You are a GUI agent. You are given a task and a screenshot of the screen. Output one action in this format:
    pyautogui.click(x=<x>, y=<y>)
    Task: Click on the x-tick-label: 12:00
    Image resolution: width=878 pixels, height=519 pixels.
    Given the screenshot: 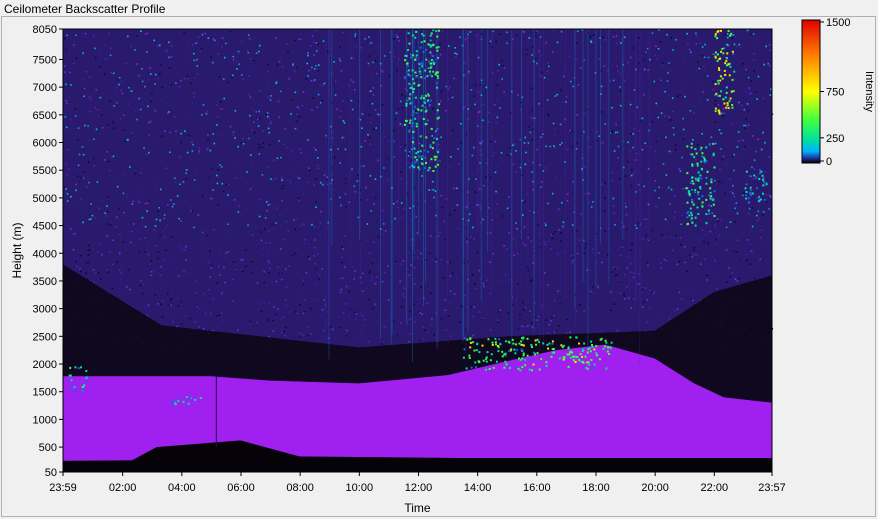 What is the action you would take?
    pyautogui.click(x=419, y=488)
    